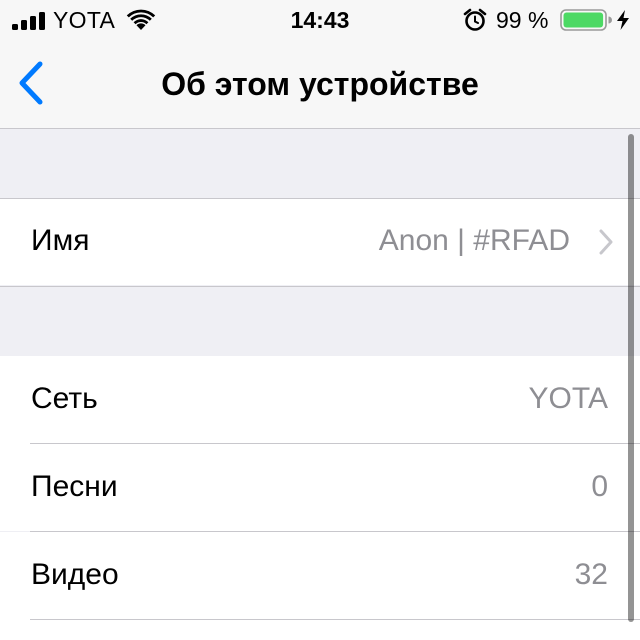 The width and height of the screenshot is (640, 640). Describe the element at coordinates (568, 398) in the screenshot. I see `network-value: YOTA` at that location.